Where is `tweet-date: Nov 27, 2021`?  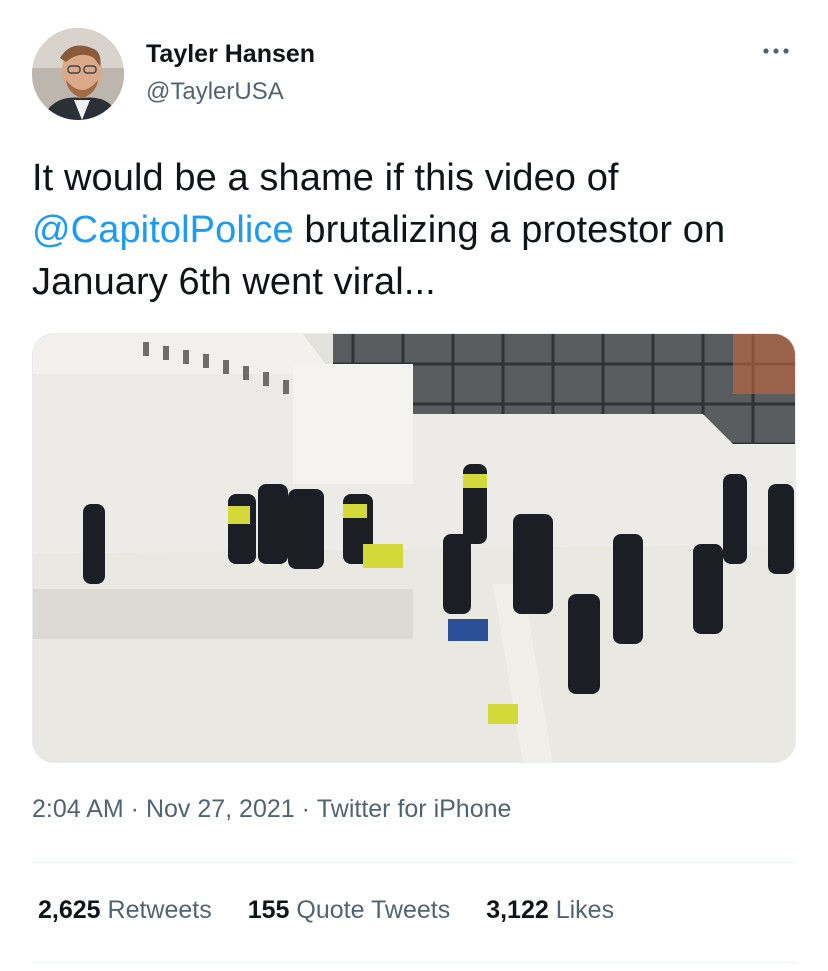 tweet-date: Nov 27, 2021 is located at coordinates (220, 809).